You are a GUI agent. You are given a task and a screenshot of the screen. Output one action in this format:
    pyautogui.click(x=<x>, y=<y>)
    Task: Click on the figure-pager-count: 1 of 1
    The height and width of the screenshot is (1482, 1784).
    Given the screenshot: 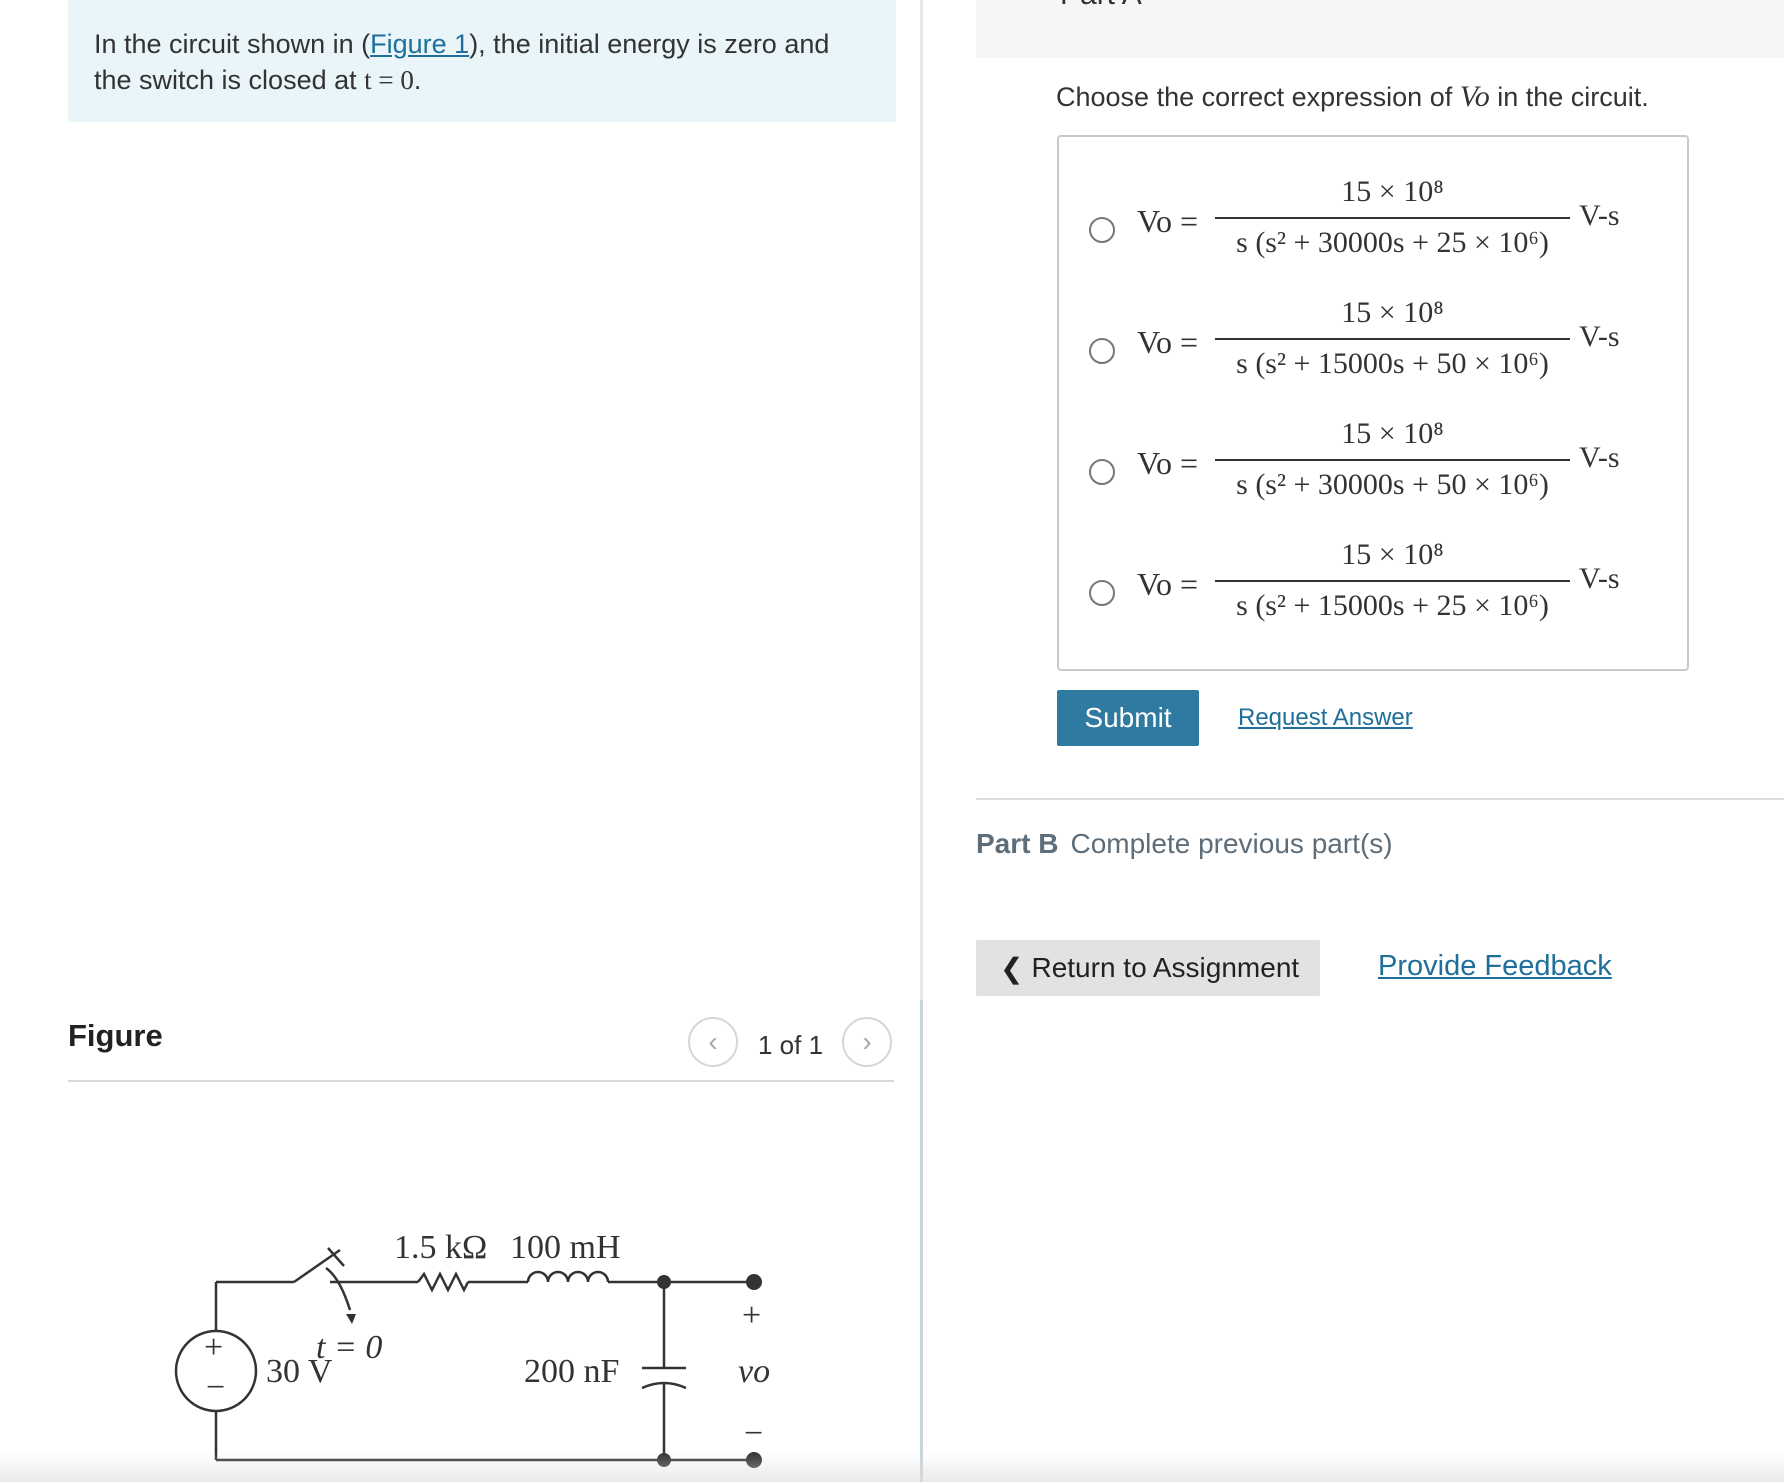 What is the action you would take?
    pyautogui.click(x=791, y=1045)
    